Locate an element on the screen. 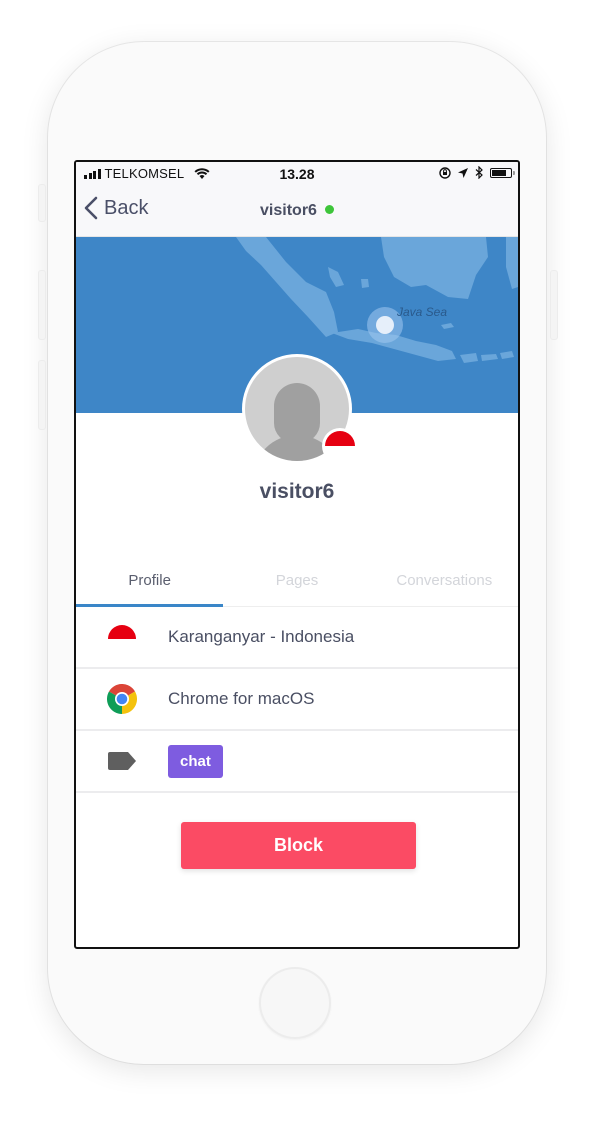 This screenshot has height=1126, width=596. block-button: Block is located at coordinates (298, 845).